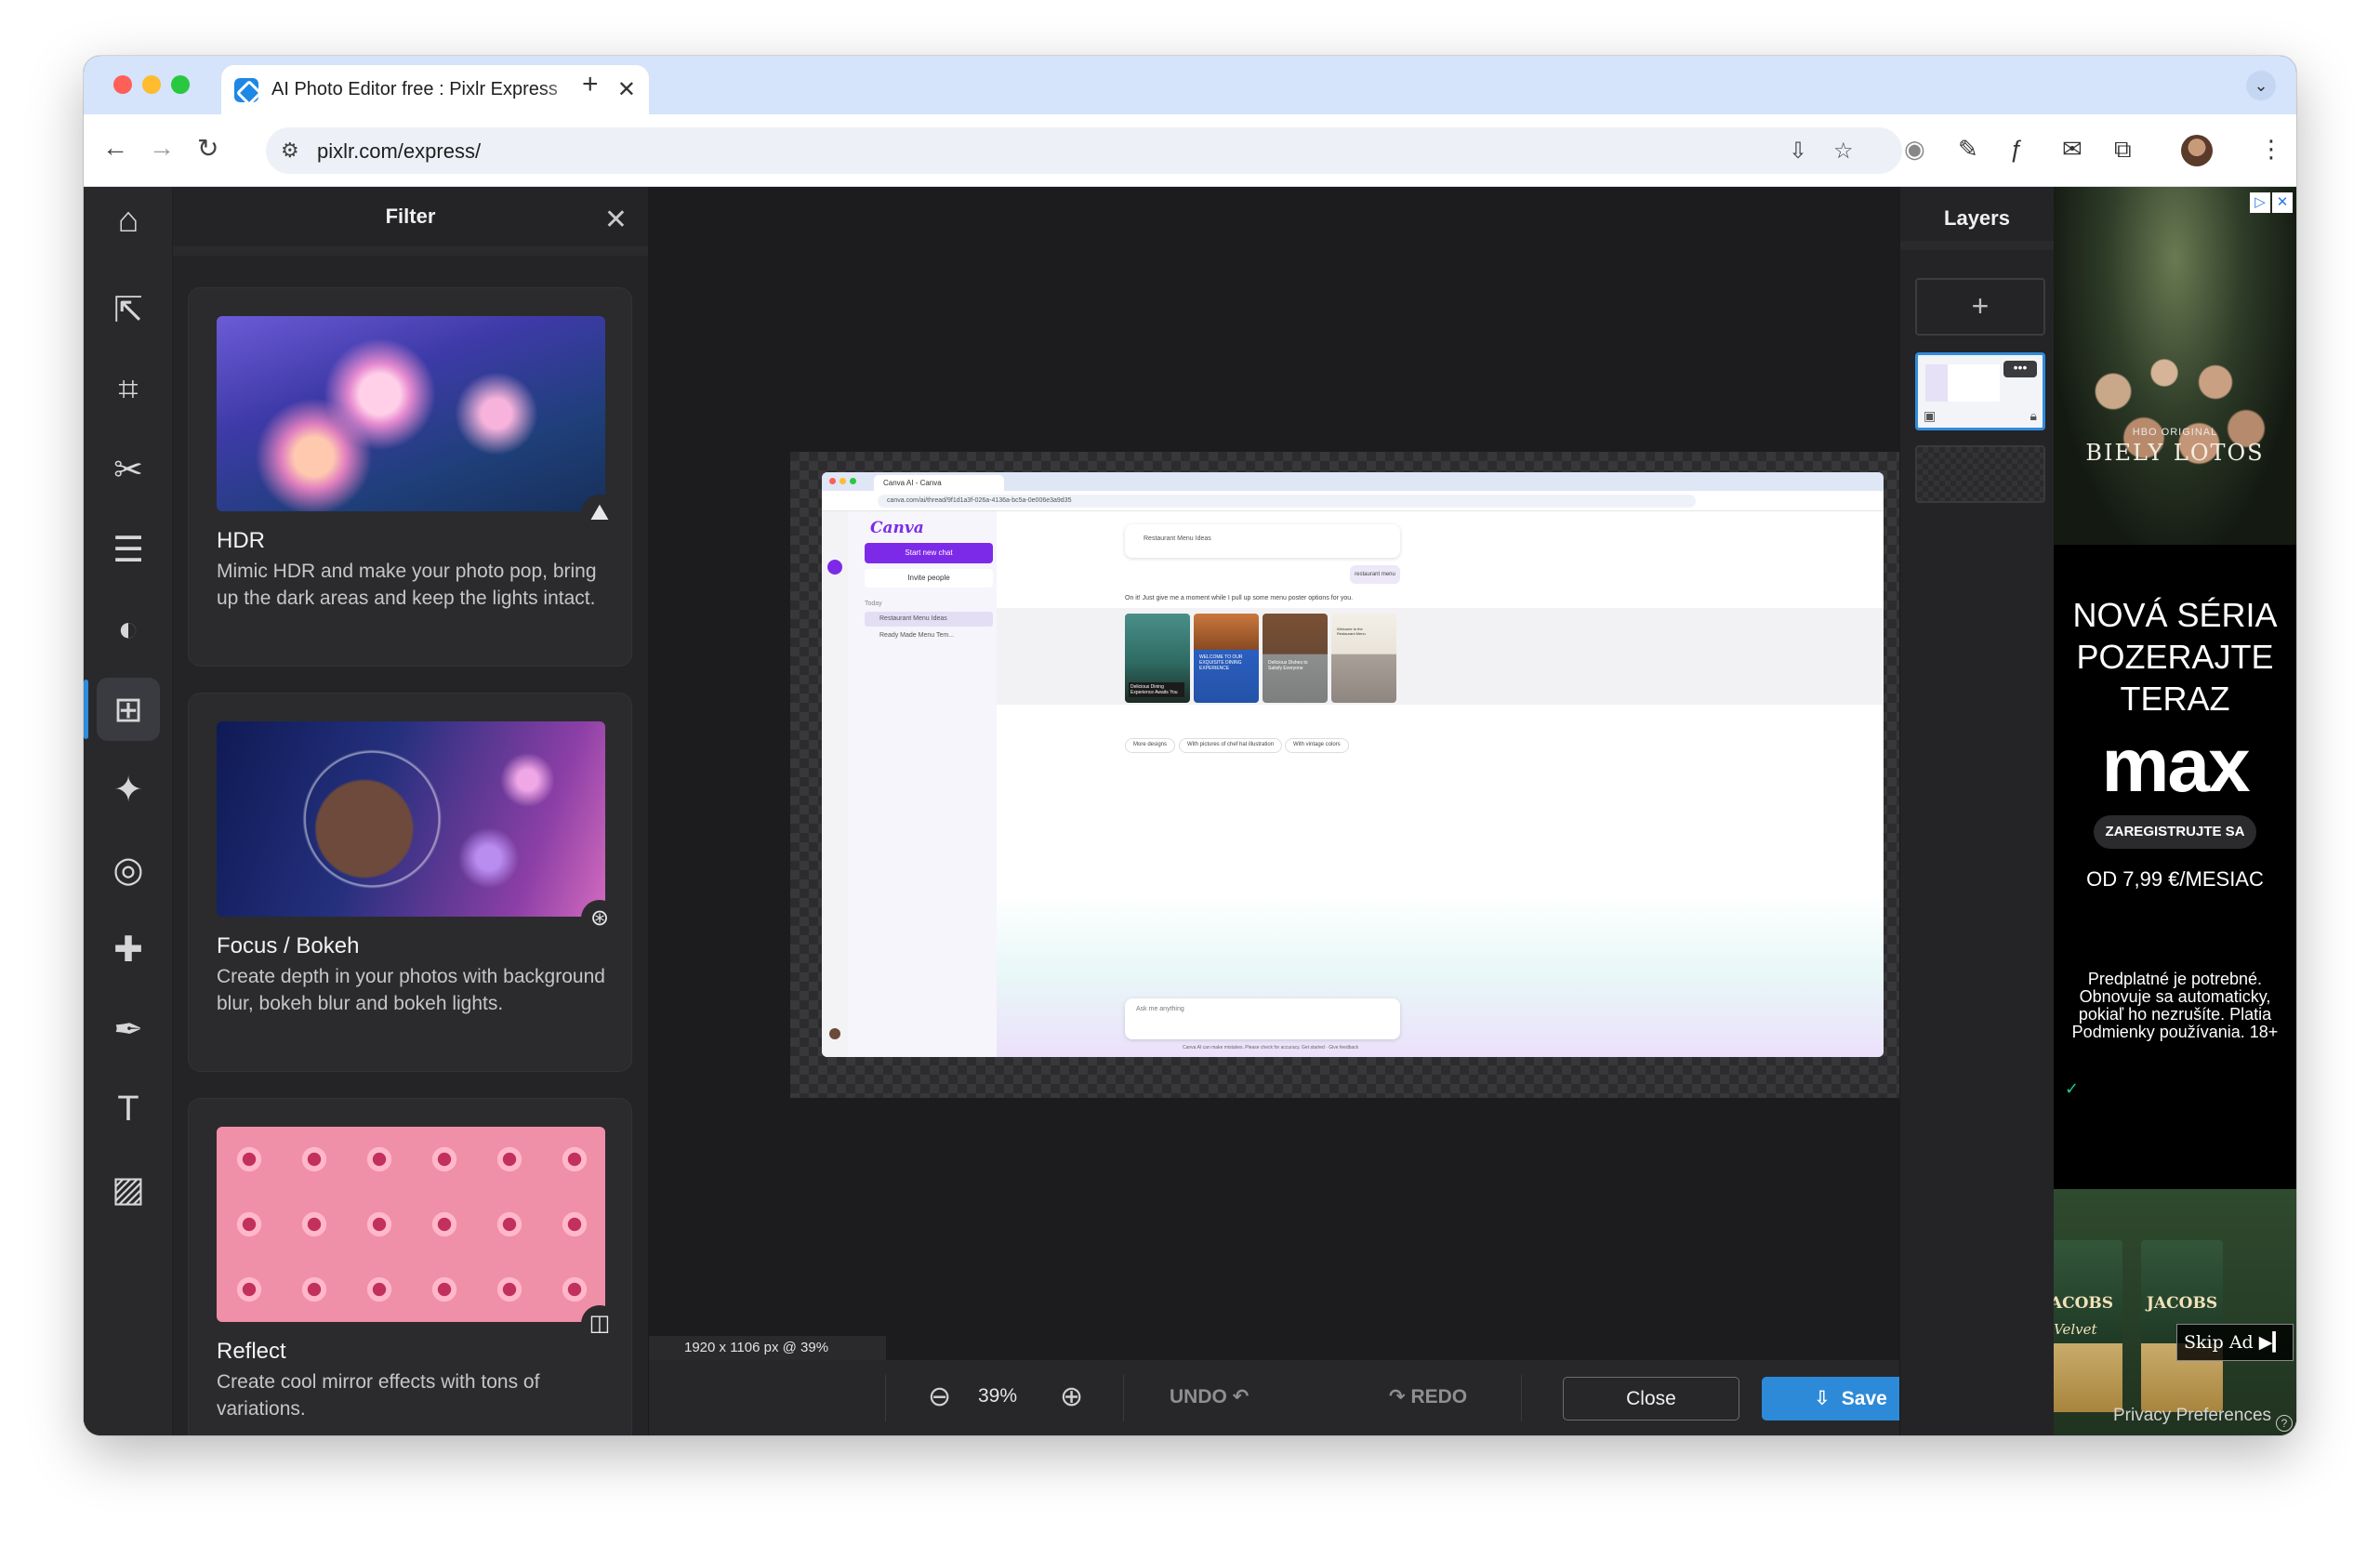  I want to click on undo-label: UNDO, so click(1198, 1396).